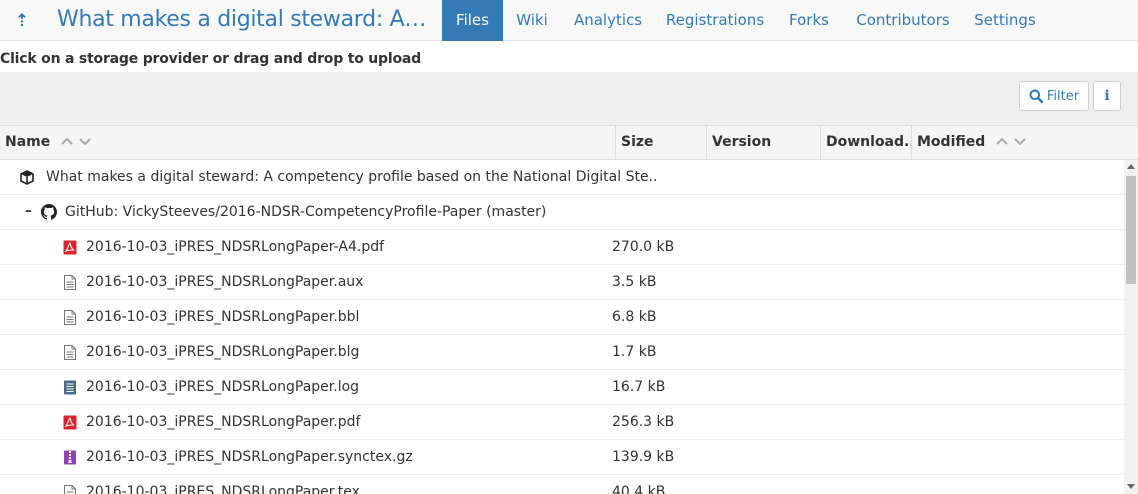 The height and width of the screenshot is (494, 1138). Describe the element at coordinates (951, 142) in the screenshot. I see `column-modified-label: Modified` at that location.